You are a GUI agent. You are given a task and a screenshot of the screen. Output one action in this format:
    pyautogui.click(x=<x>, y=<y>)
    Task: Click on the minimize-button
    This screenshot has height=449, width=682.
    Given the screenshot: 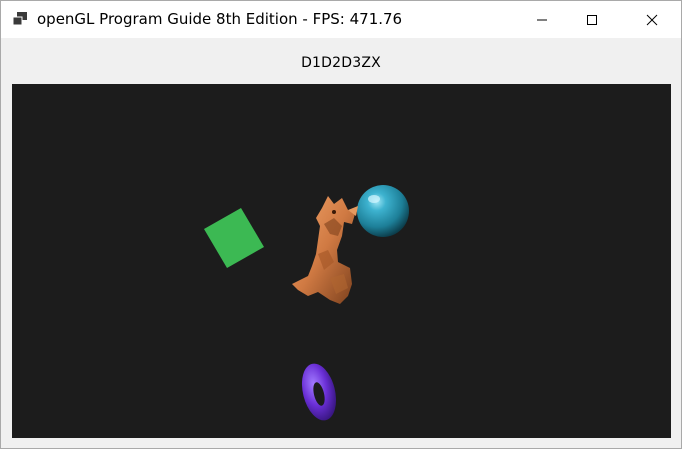 What is the action you would take?
    pyautogui.click(x=542, y=19)
    